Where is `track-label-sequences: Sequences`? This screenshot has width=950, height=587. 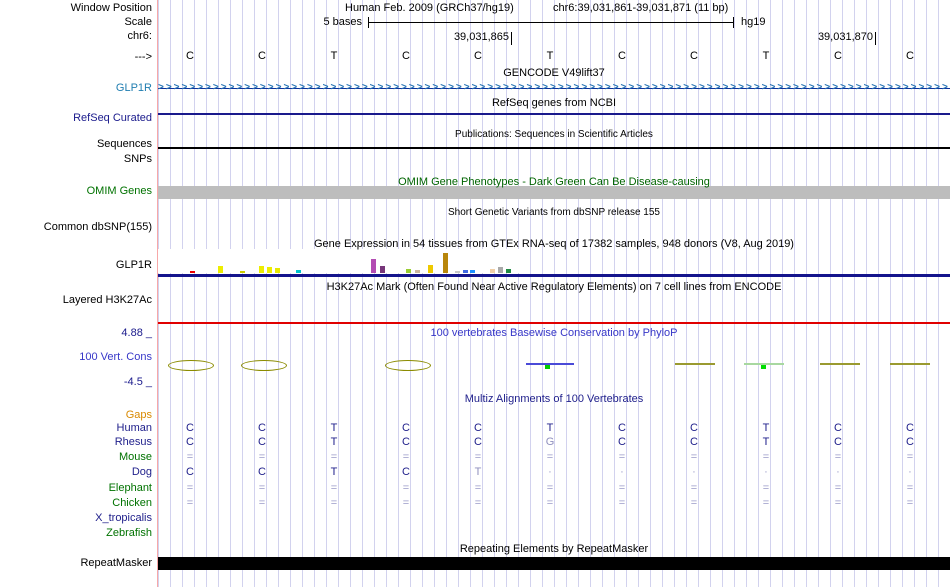
track-label-sequences: Sequences is located at coordinates (124, 144).